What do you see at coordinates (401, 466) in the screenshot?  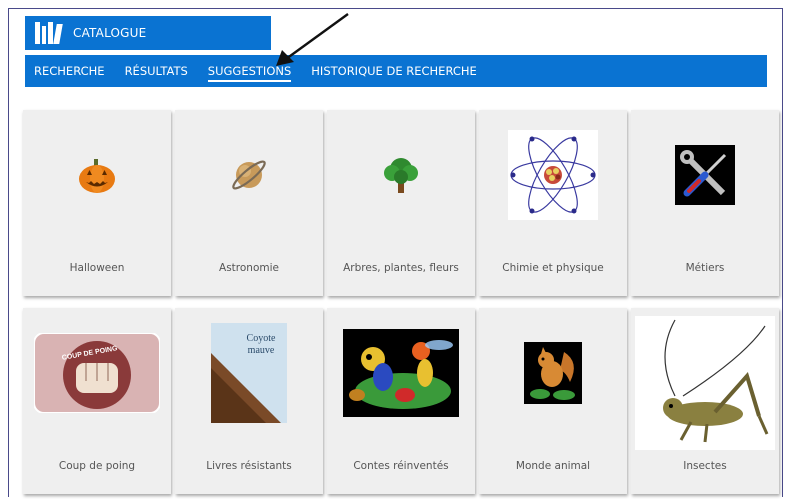 I see `card-label: Contes réinventés` at bounding box center [401, 466].